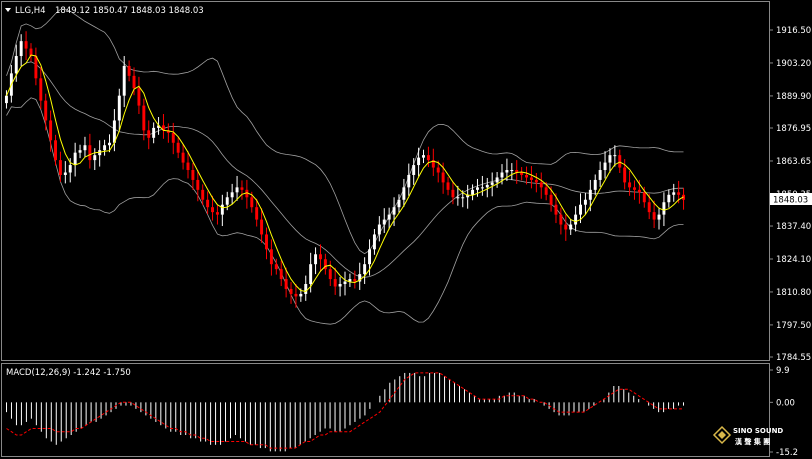 This screenshot has height=459, width=812. What do you see at coordinates (793, 326) in the screenshot?
I see `price-tick-label: 1797.50` at bounding box center [793, 326].